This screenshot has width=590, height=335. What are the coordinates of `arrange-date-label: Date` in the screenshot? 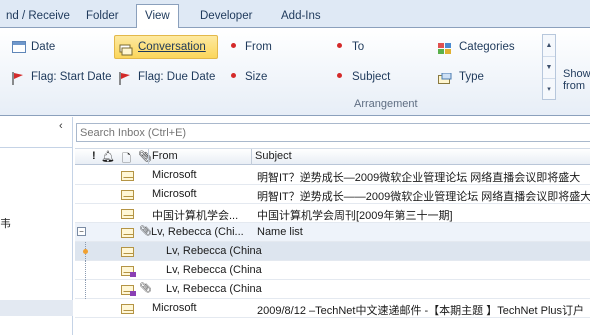 It's located at (43, 47).